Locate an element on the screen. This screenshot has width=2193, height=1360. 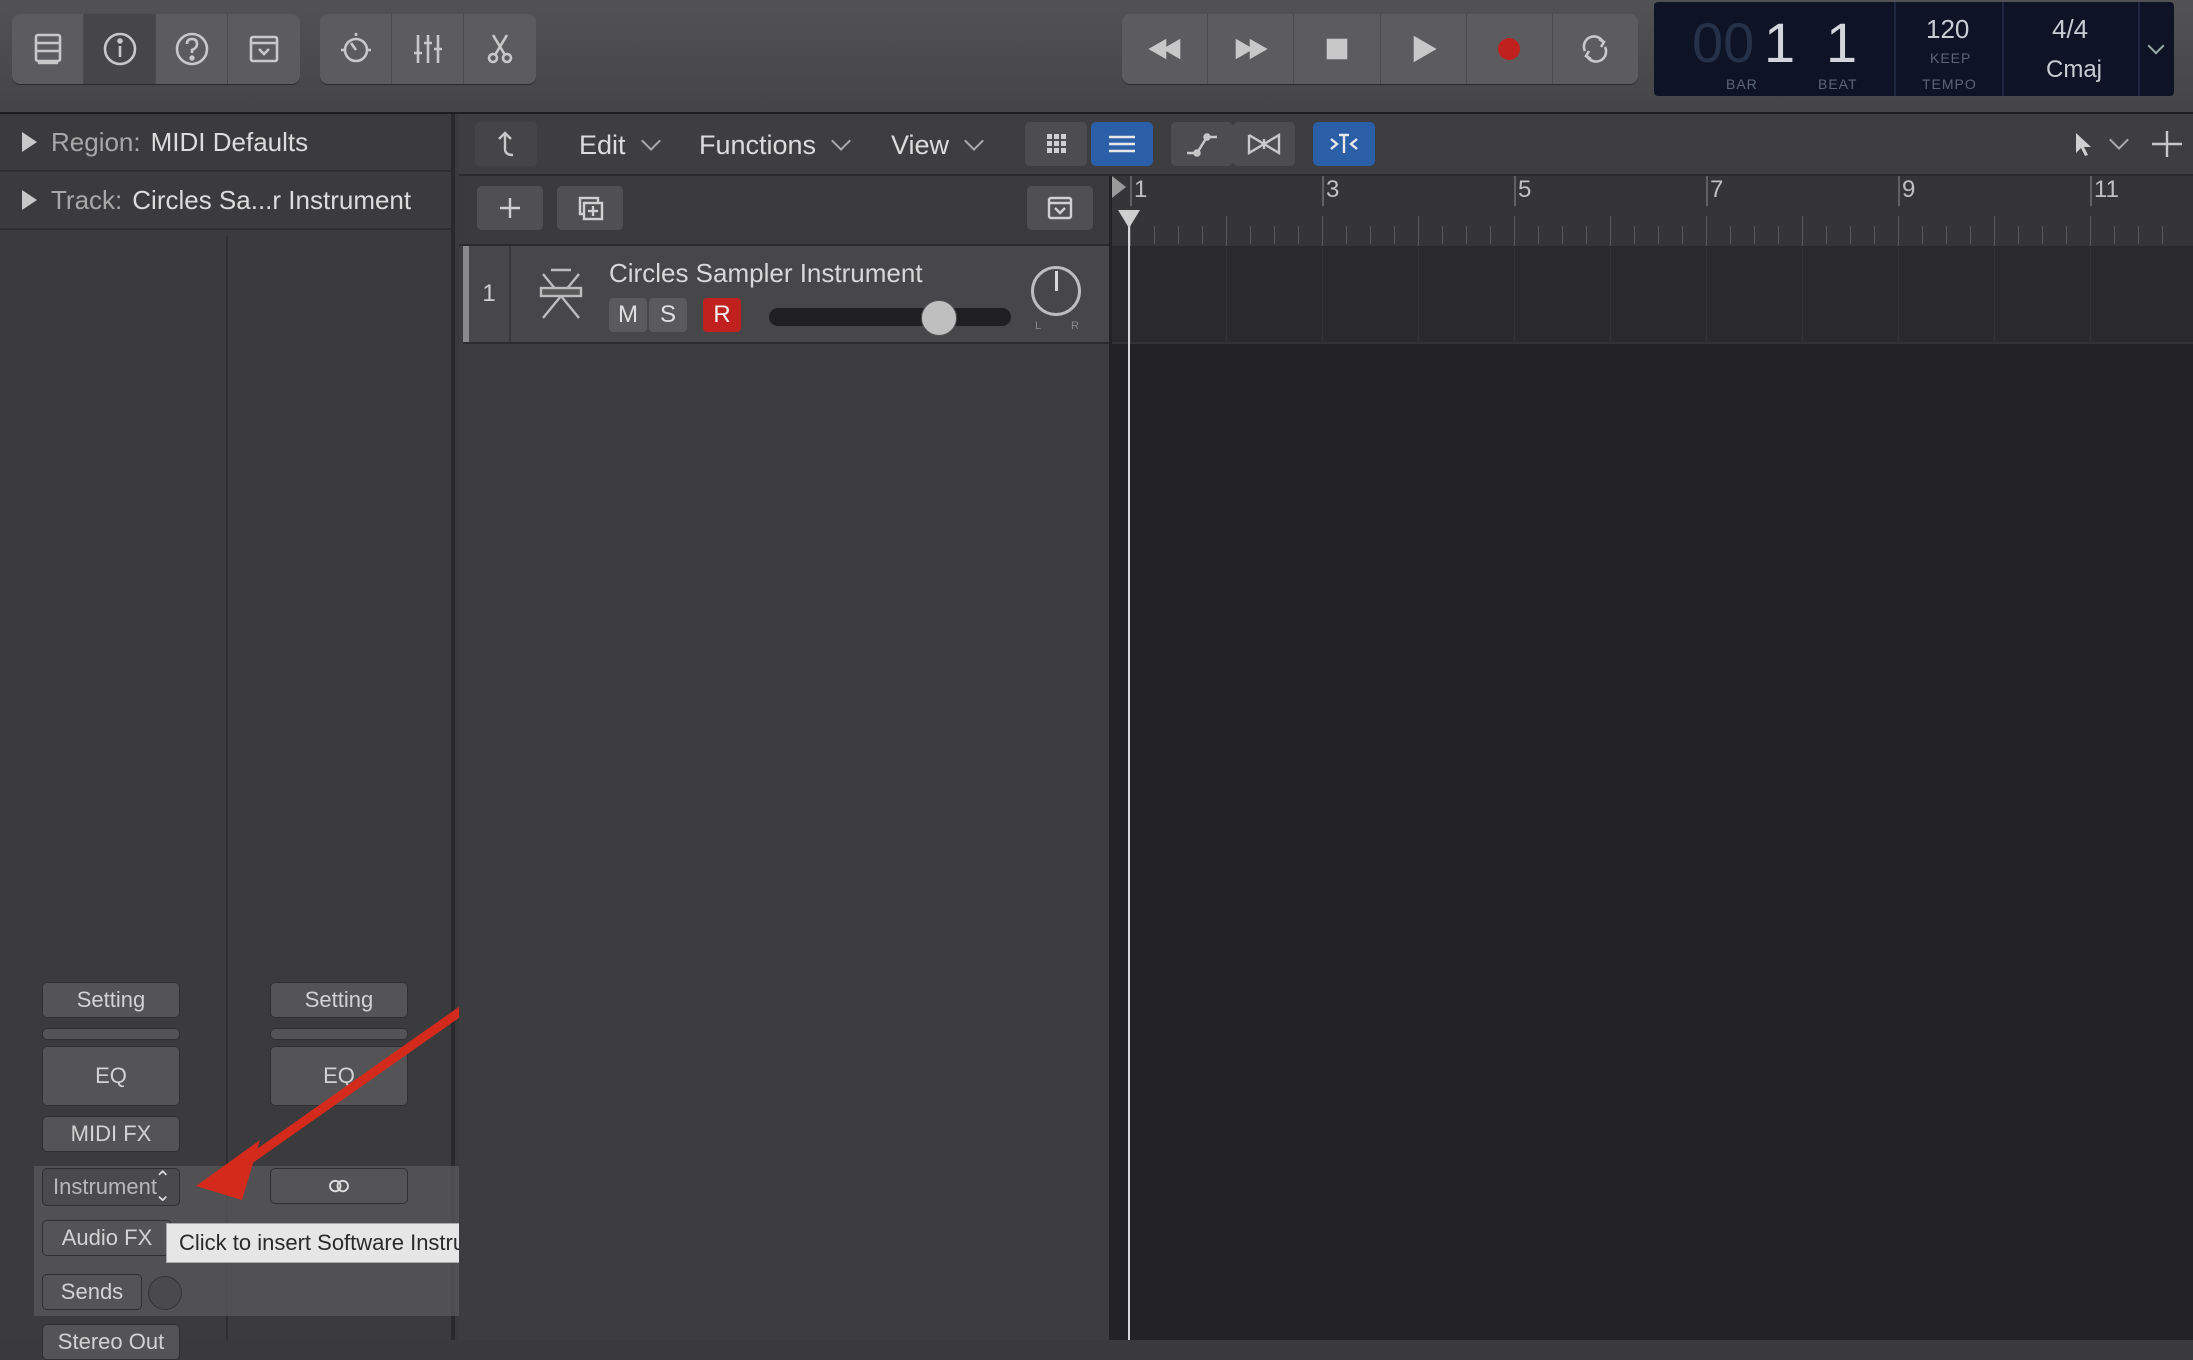
lcd-display: 00 1 1 BAR BEAT 120 KEEP TEMPO 4/4 Cmaj is located at coordinates (1914, 49).